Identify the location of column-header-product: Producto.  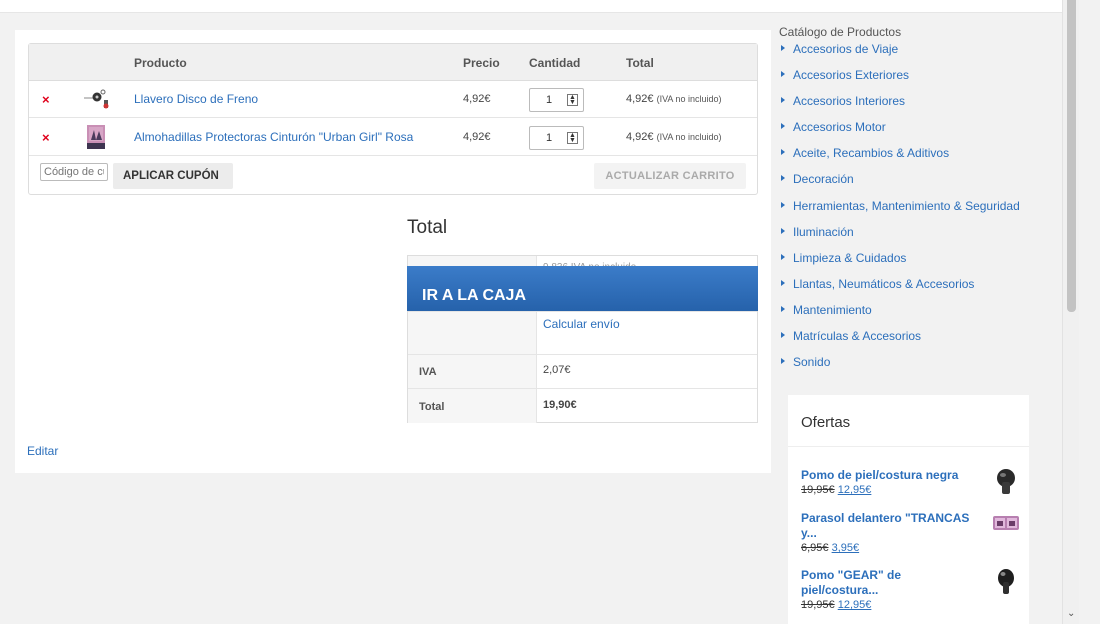
(160, 63).